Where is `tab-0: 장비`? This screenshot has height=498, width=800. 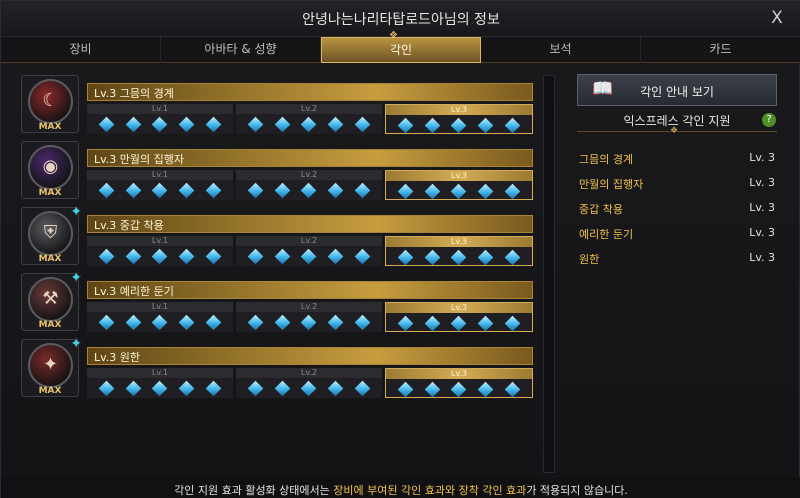
tab-0: 장비 is located at coordinates (81, 50).